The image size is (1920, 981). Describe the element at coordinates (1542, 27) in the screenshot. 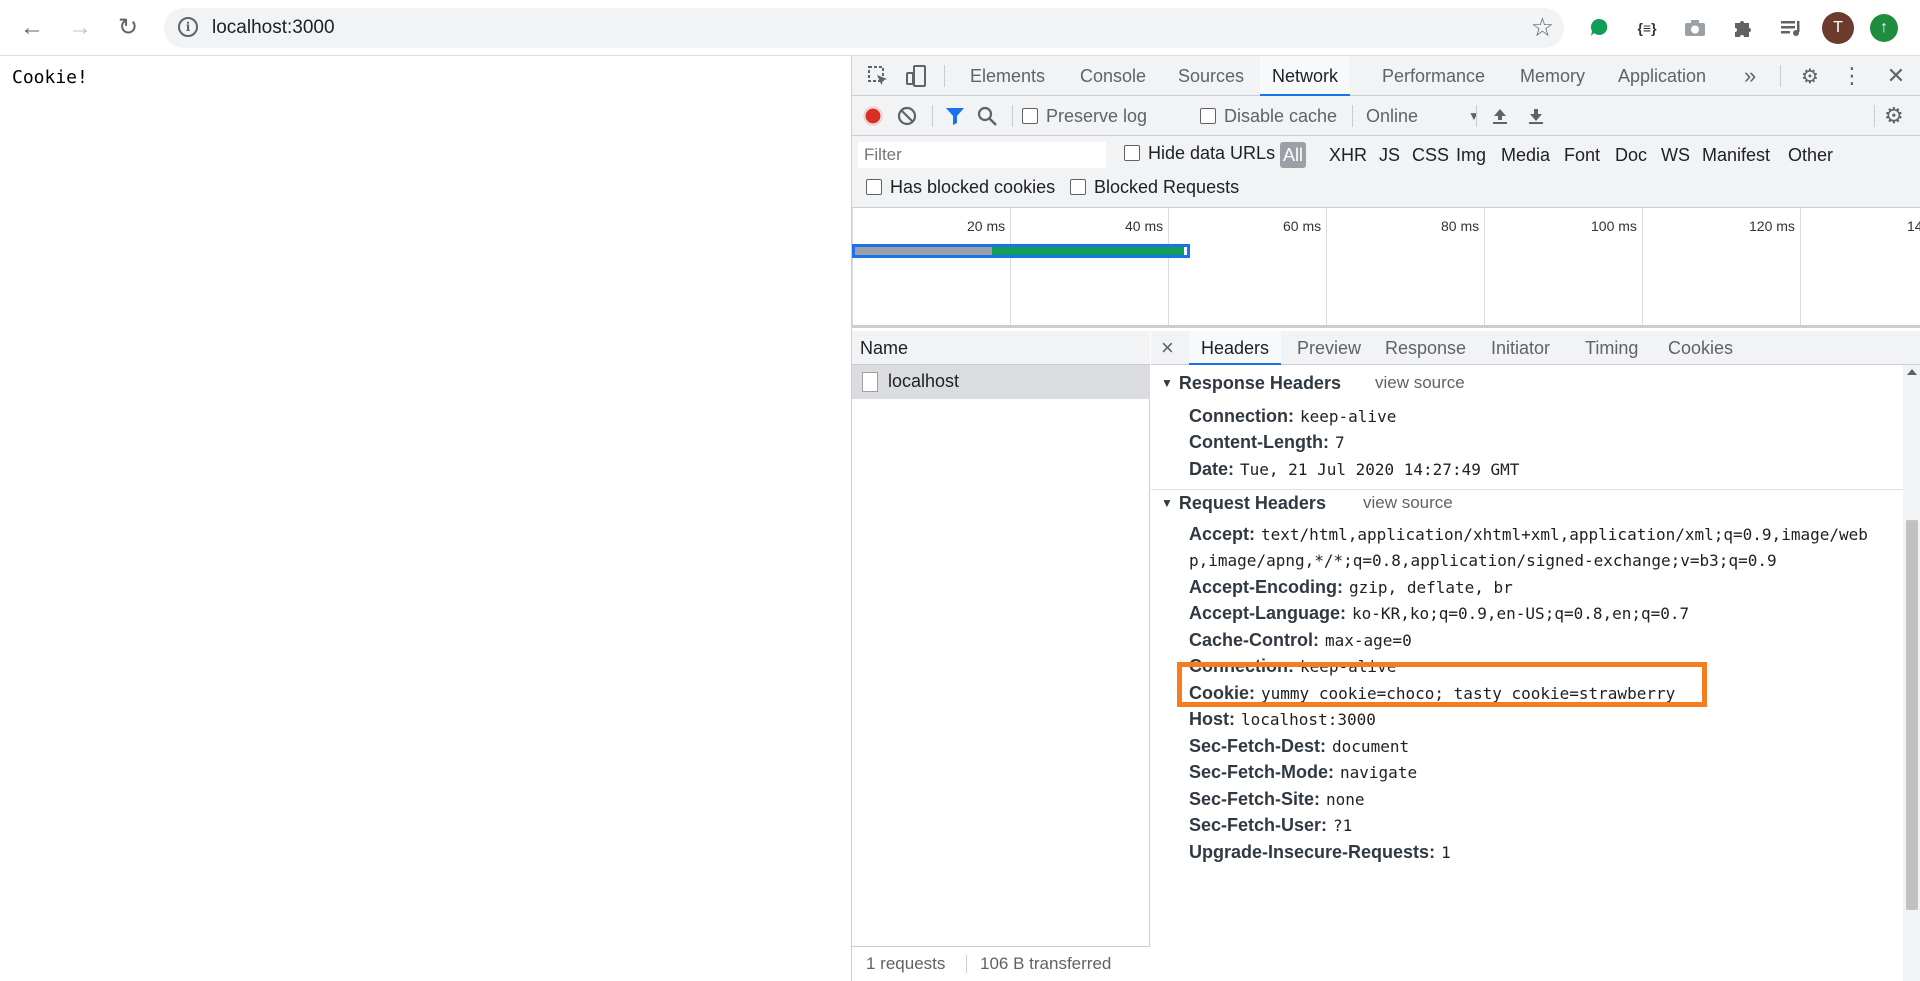

I see `bookmark-star-icon: ☆` at that location.